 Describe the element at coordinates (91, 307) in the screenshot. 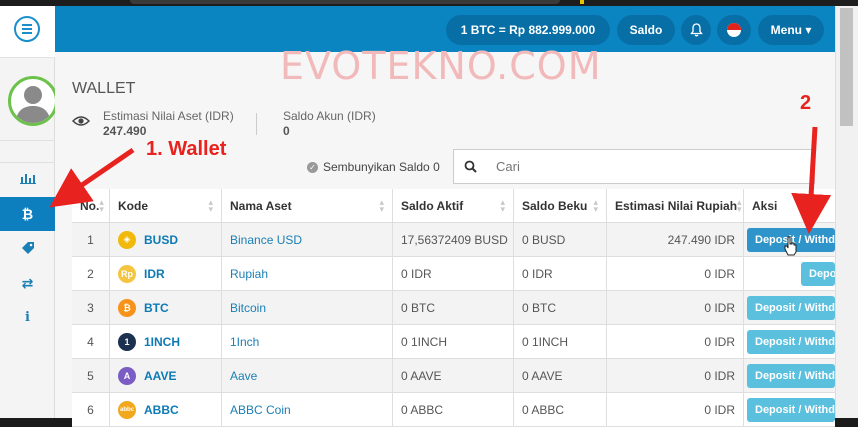

I see `row-number: 3` at that location.